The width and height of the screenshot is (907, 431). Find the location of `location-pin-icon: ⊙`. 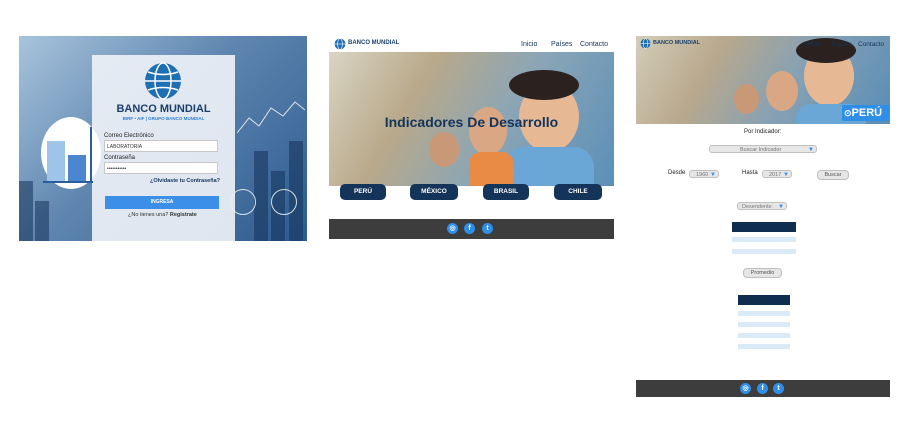

location-pin-icon: ⊙ is located at coordinates (848, 113).